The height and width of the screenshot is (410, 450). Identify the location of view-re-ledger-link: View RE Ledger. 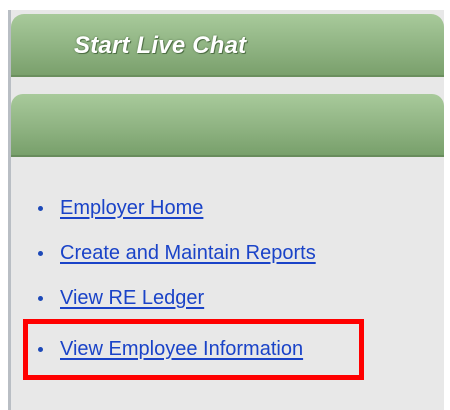
(132, 298).